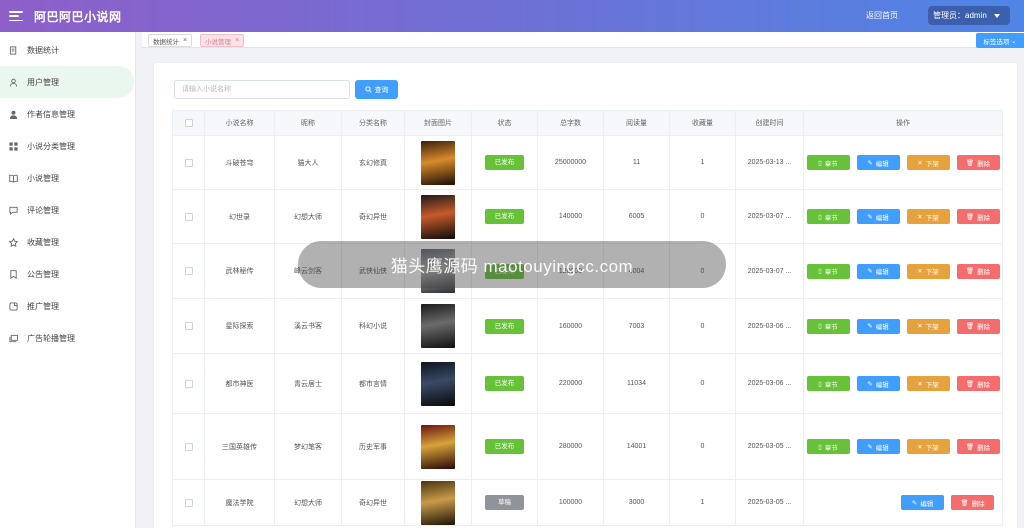 The image size is (1024, 528). Describe the element at coordinates (512, 266) in the screenshot. I see `watermark-text: 猫头鹰源码 maotouyingcc.com` at that location.